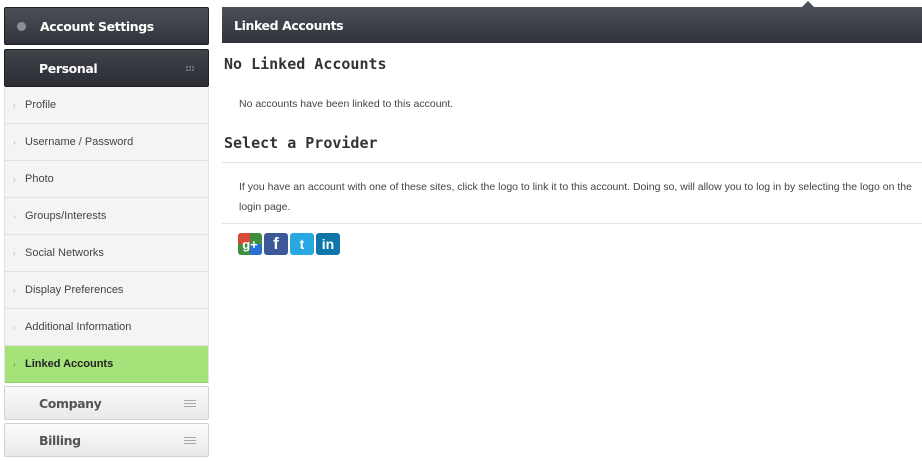 This screenshot has height=461, width=922. I want to click on linkedin-glyph: in, so click(328, 244).